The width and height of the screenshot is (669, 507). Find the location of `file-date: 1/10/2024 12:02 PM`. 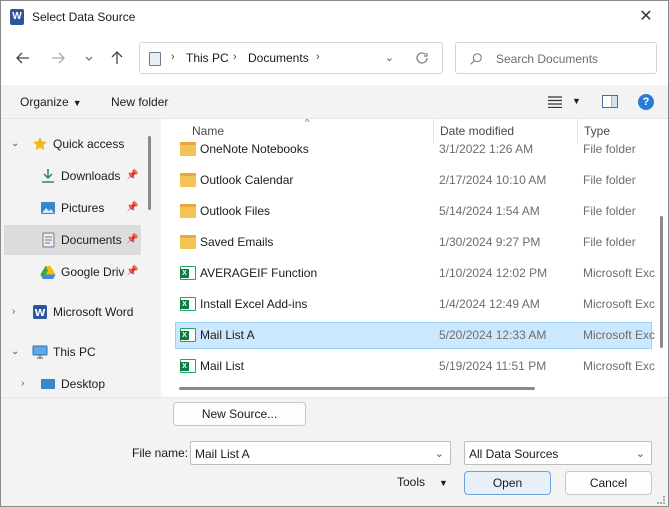

file-date: 1/10/2024 12:02 PM is located at coordinates (493, 273).